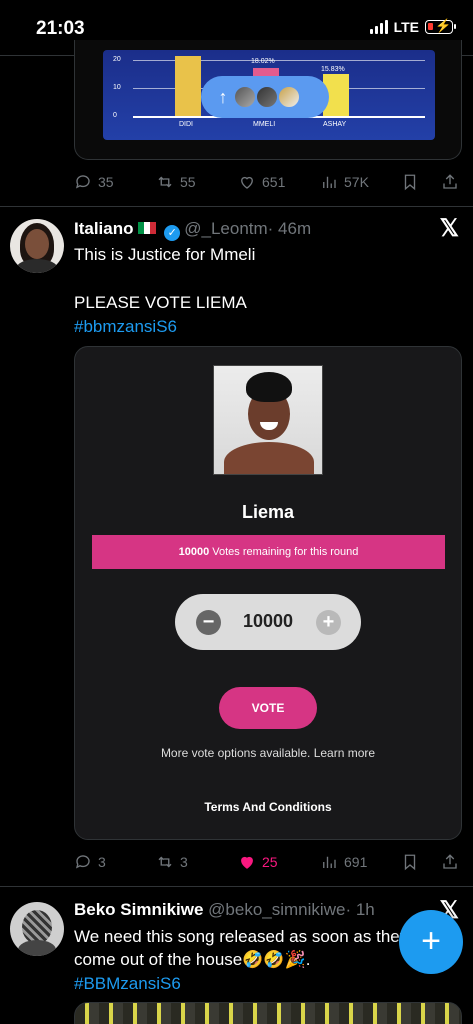  I want to click on like-count: 25, so click(270, 862).